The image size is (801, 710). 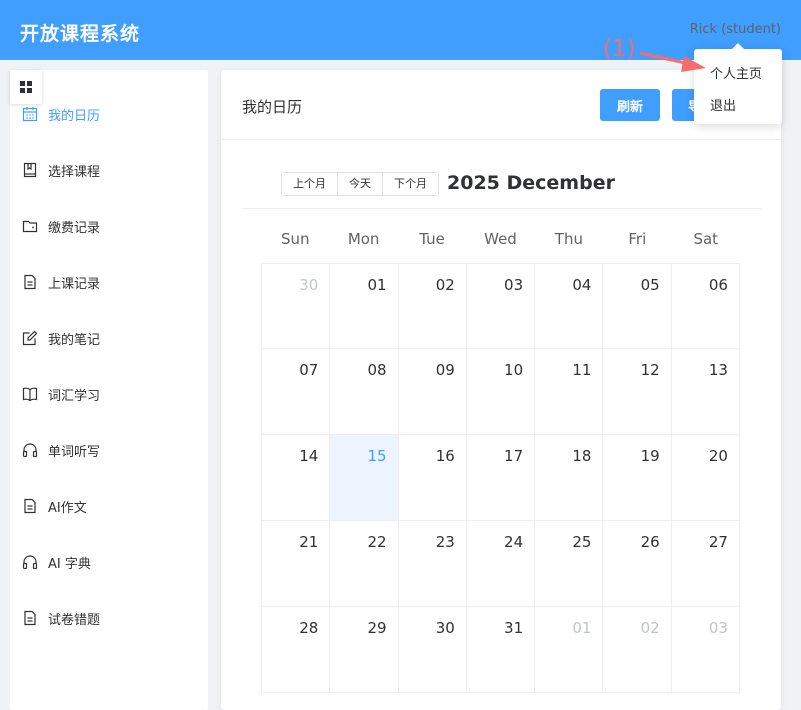 I want to click on next-month-button: 下个月, so click(x=410, y=184).